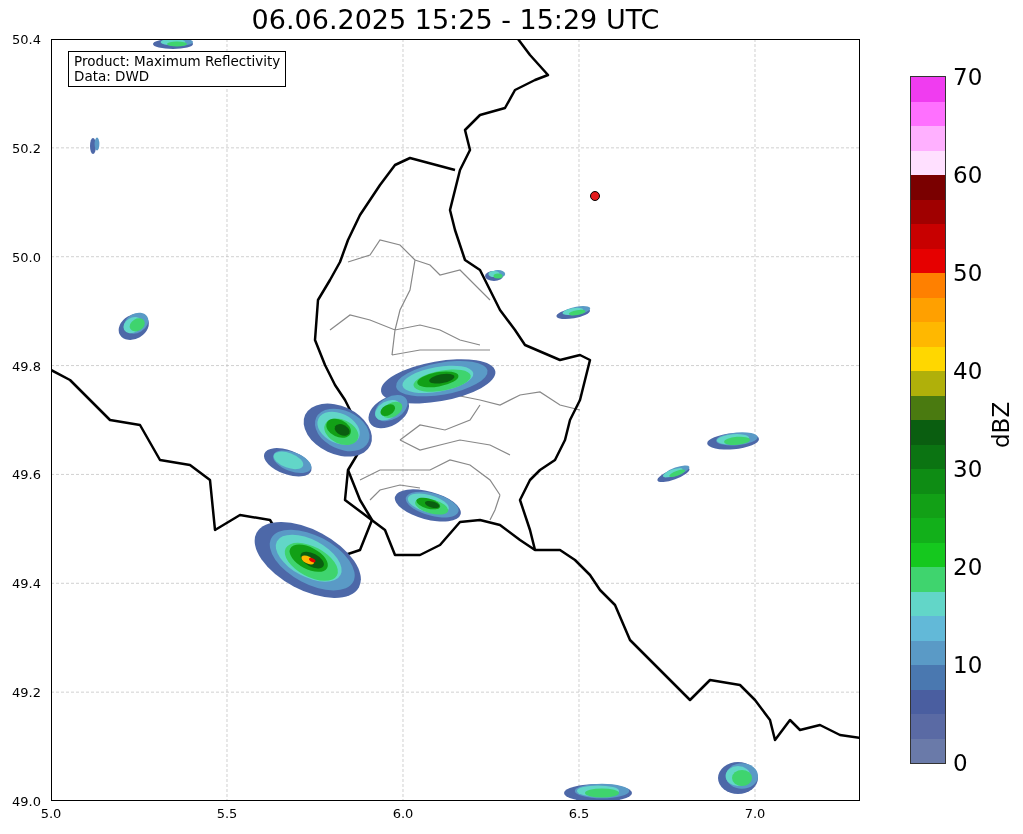 The image size is (1023, 834). Describe the element at coordinates (595, 196) in the screenshot. I see `location-marker` at that location.